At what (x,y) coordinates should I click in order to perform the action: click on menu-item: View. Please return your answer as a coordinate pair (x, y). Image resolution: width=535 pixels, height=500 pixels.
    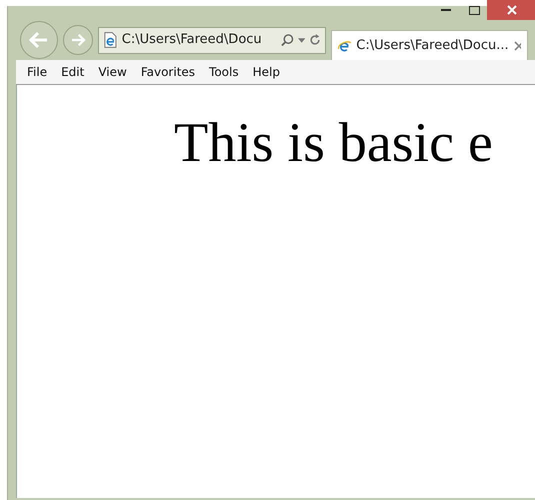
    Looking at the image, I should click on (112, 72).